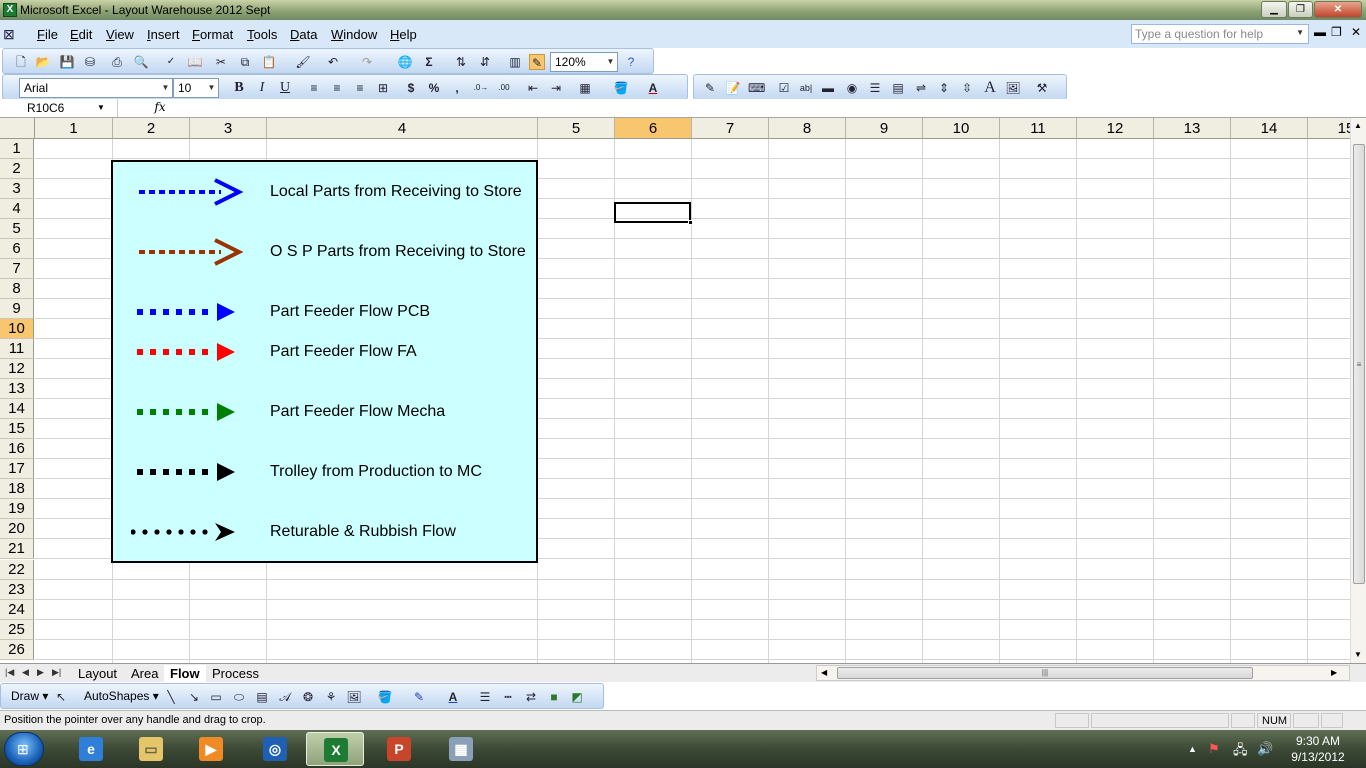  What do you see at coordinates (17, 529) in the screenshot?
I see `row-header-20: 20` at bounding box center [17, 529].